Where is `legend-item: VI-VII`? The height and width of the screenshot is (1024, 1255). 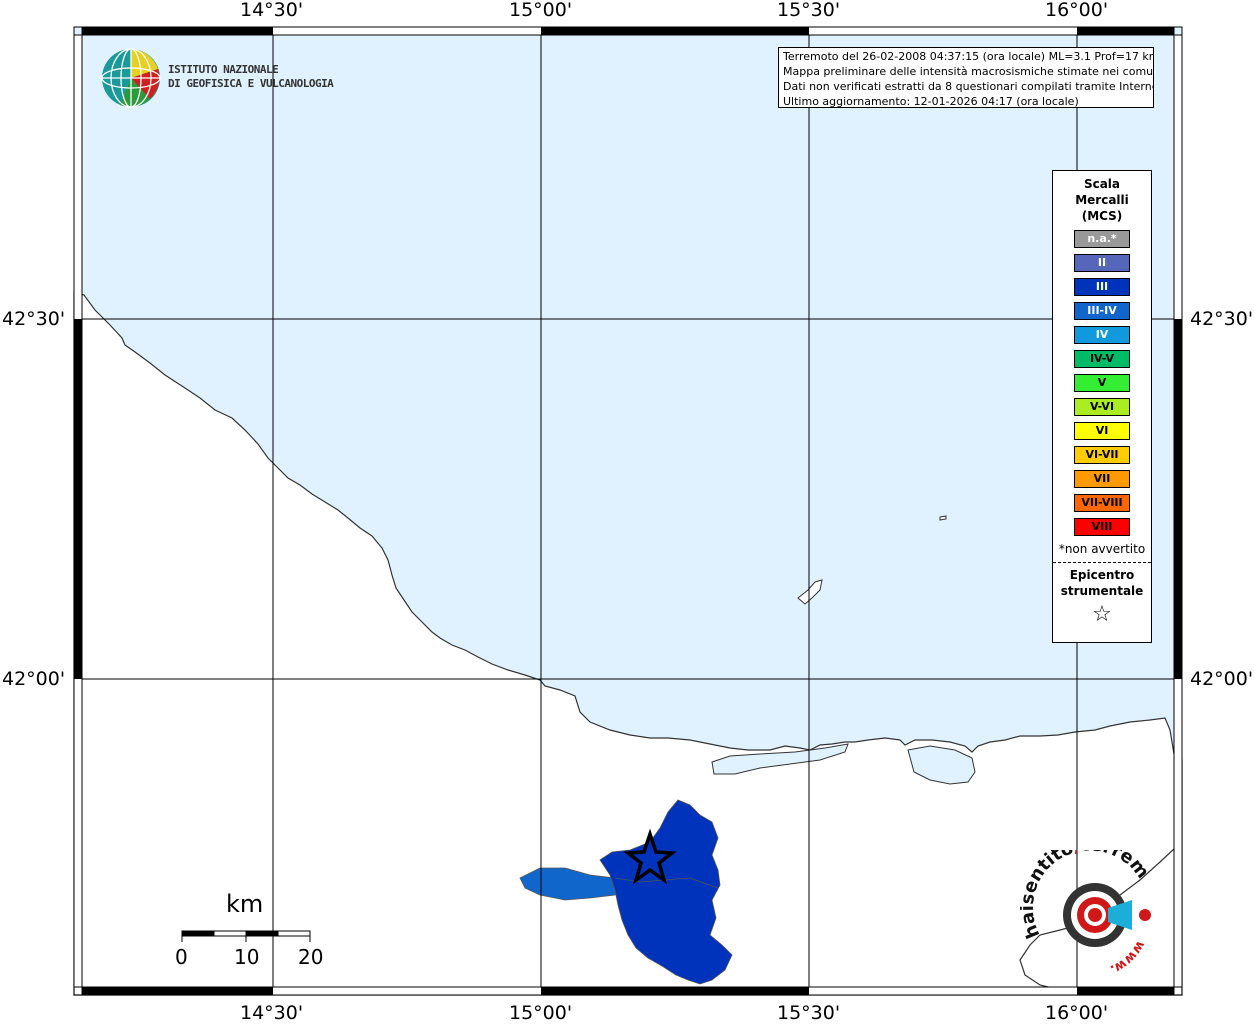 legend-item: VI-VII is located at coordinates (1102, 455).